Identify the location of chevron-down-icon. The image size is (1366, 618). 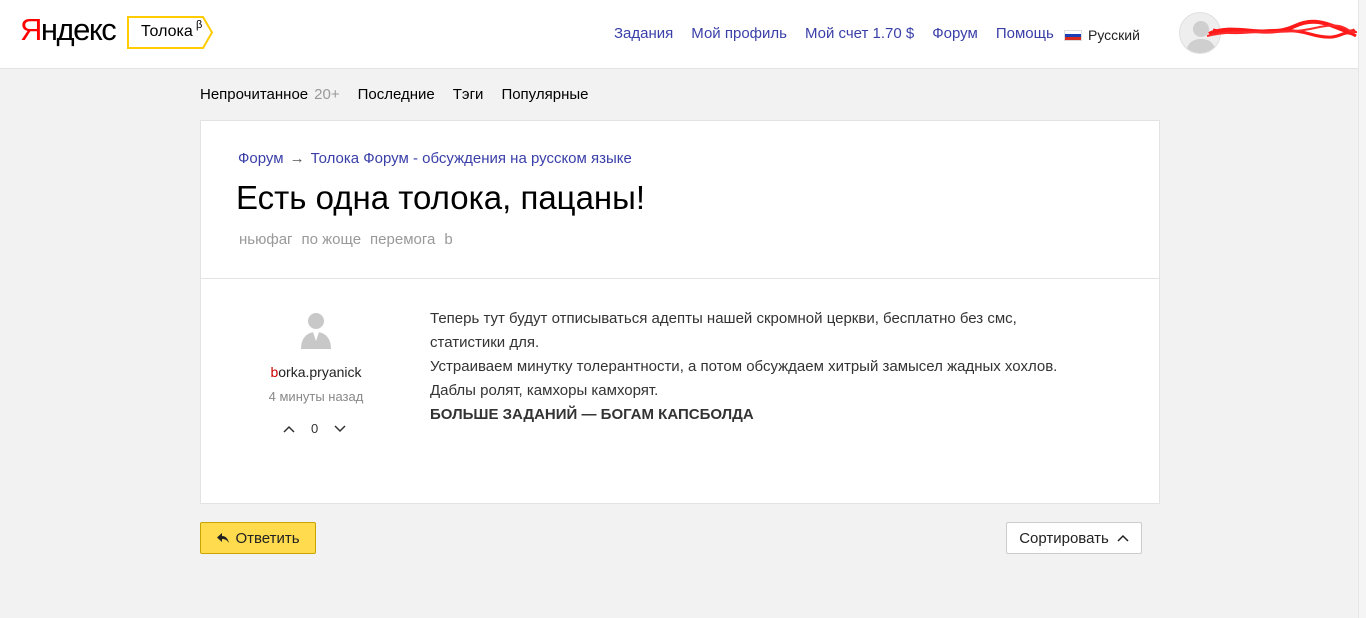
(340, 428).